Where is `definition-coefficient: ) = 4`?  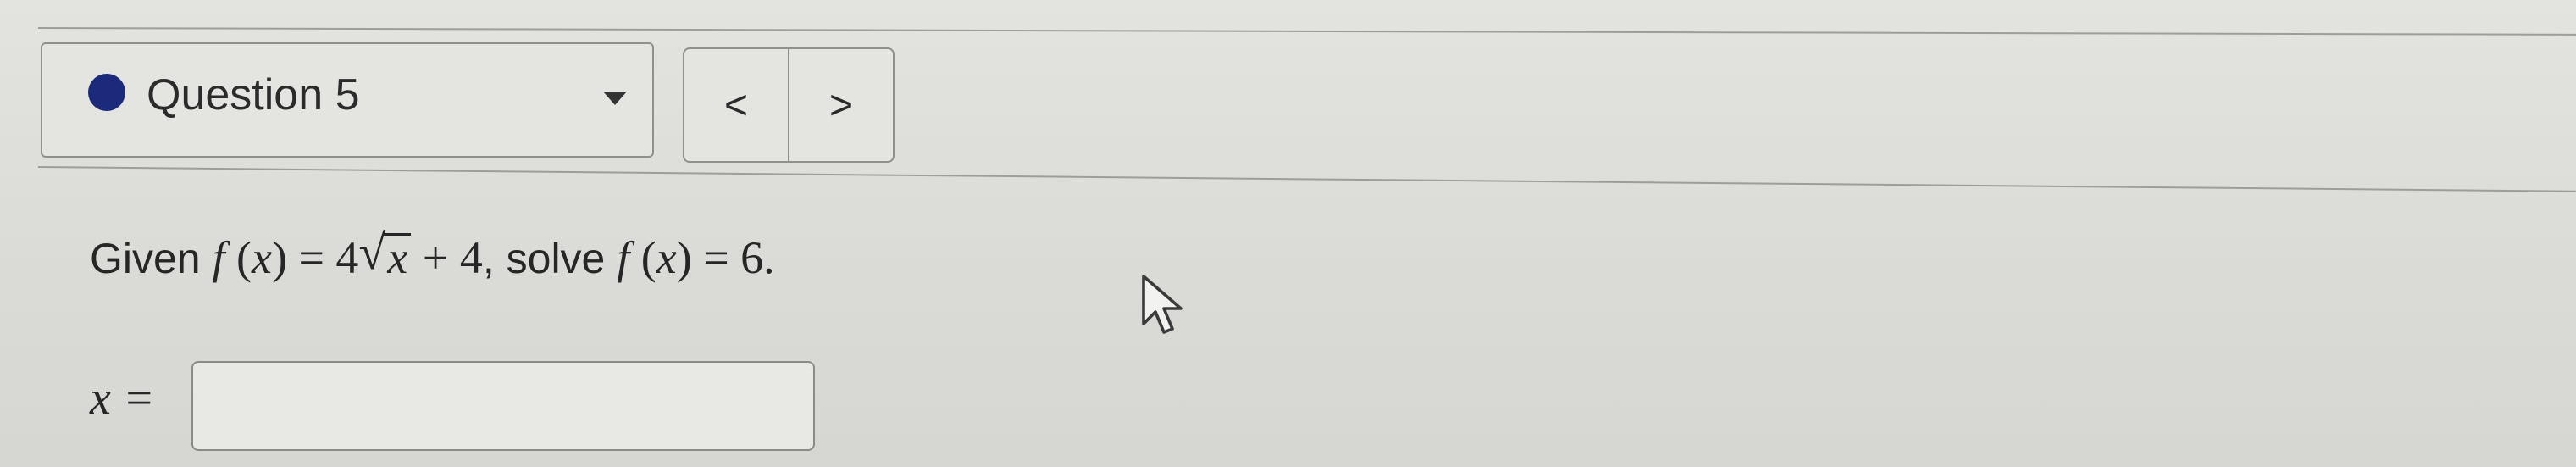
definition-coefficient: ) = 4 is located at coordinates (315, 257).